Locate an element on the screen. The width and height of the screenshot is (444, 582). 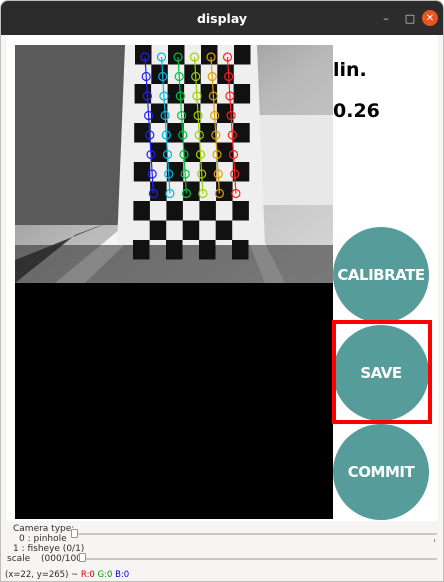
scale-label: scale is located at coordinates (19, 559).